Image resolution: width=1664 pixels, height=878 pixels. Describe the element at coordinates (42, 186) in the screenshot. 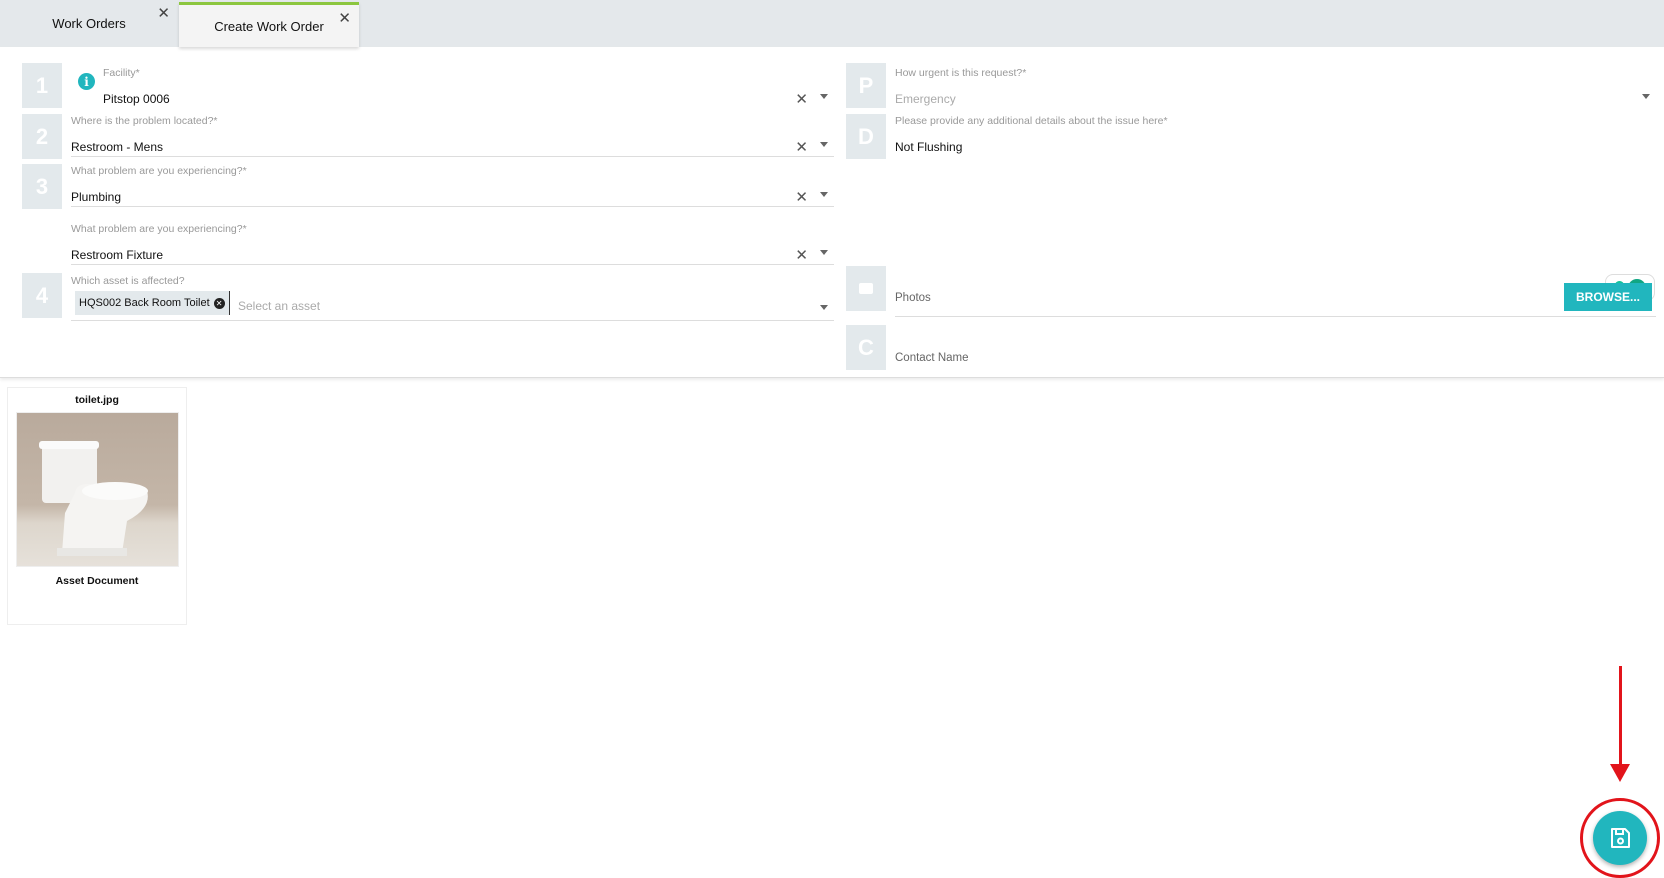

I see `step-number: 3` at that location.